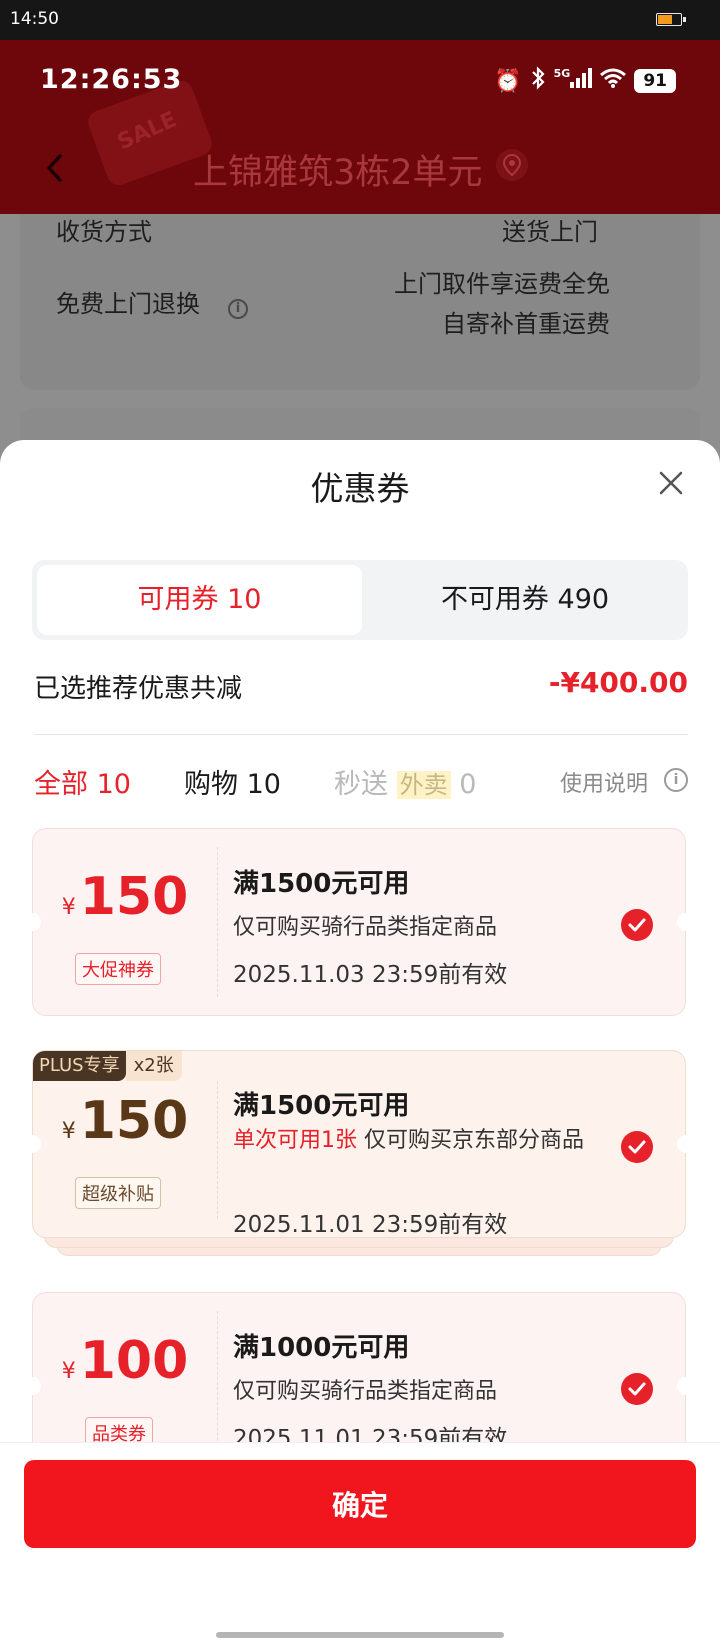 Image resolution: width=720 pixels, height=1640 pixels. I want to click on filter-takeout-highlight: 外卖, so click(423, 785).